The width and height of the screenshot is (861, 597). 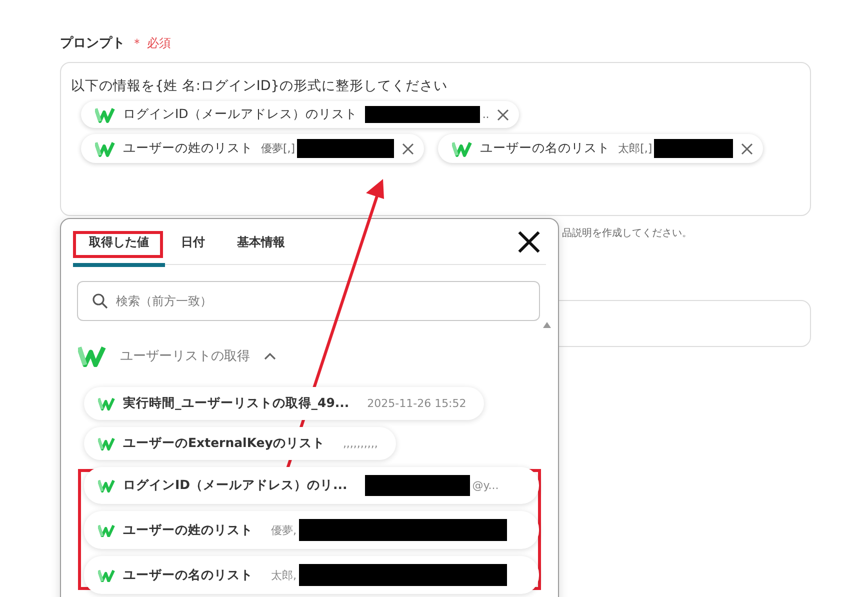 I want to click on chip-label: ログインID（メールアドレス）のリスト, so click(x=240, y=114).